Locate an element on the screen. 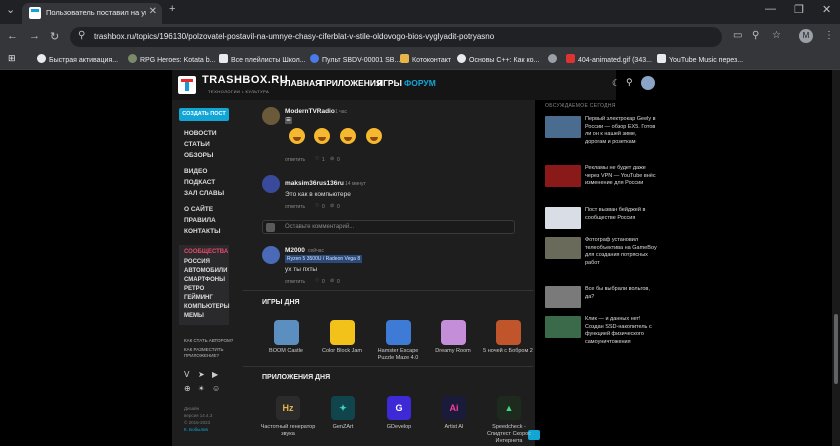 The image size is (840, 446). nav-articles: СТАТЬИ is located at coordinates (197, 144).